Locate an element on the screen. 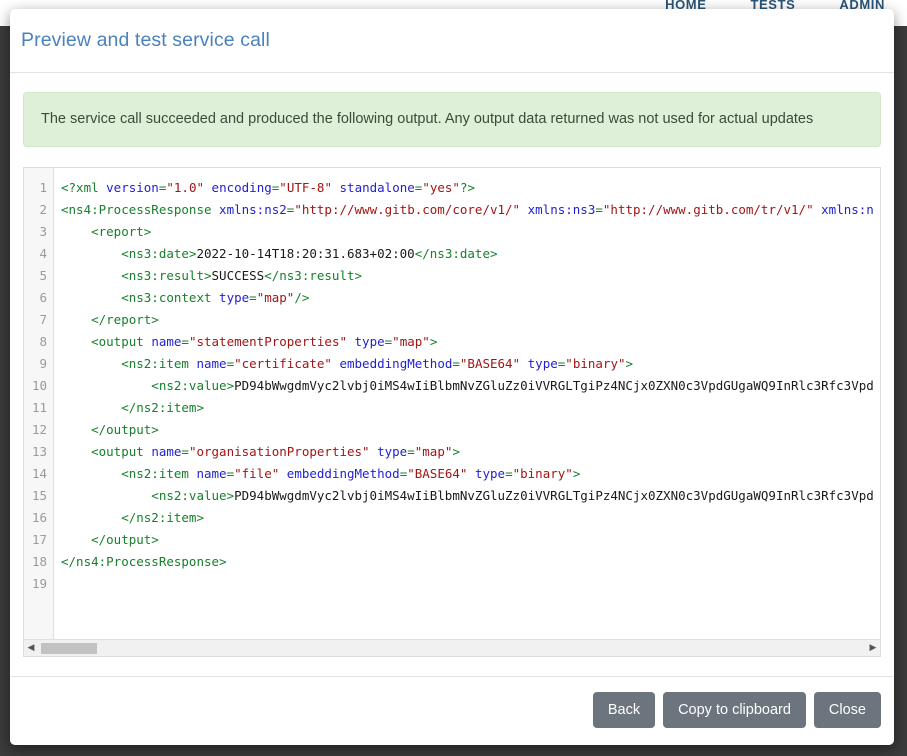 The width and height of the screenshot is (907, 756). modal-title: Preview and test service call is located at coordinates (145, 40).